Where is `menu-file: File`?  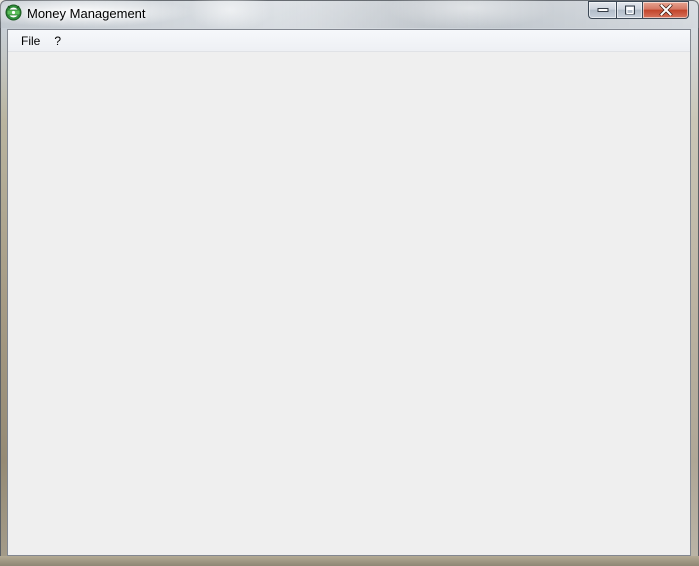 menu-file: File is located at coordinates (30, 41).